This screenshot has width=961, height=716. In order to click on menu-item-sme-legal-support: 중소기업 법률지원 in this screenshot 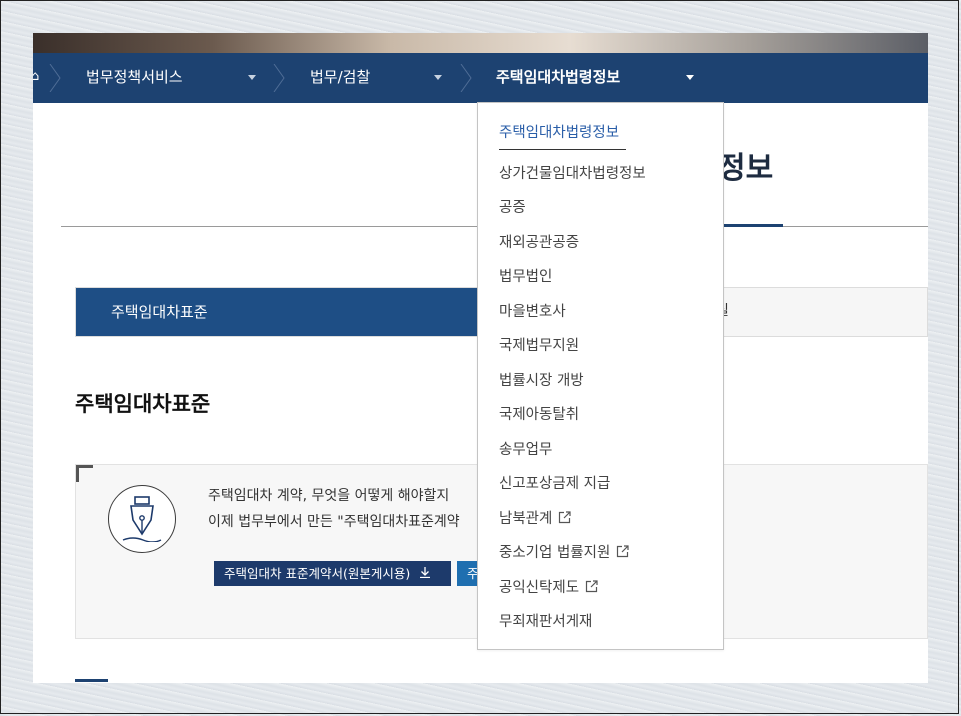, I will do `click(564, 551)`.